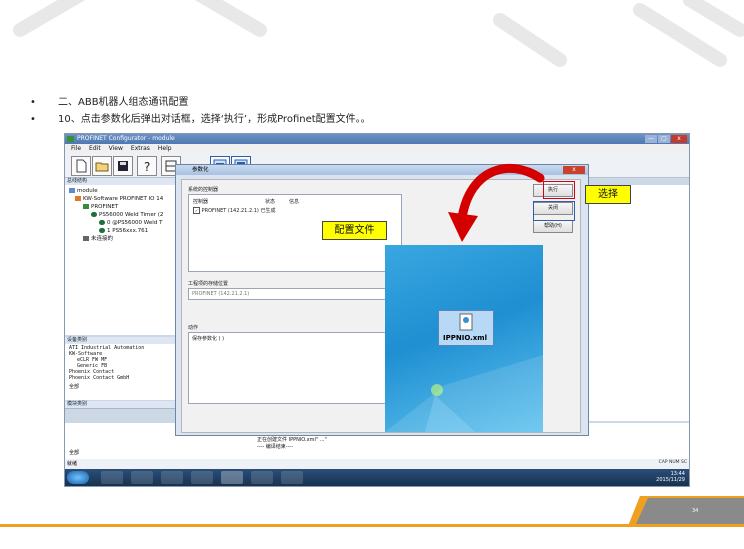 Image resolution: width=744 pixels, height=549 pixels. Describe the element at coordinates (295, 368) in the screenshot. I see `action-box: 保存参数化 ( )` at that location.